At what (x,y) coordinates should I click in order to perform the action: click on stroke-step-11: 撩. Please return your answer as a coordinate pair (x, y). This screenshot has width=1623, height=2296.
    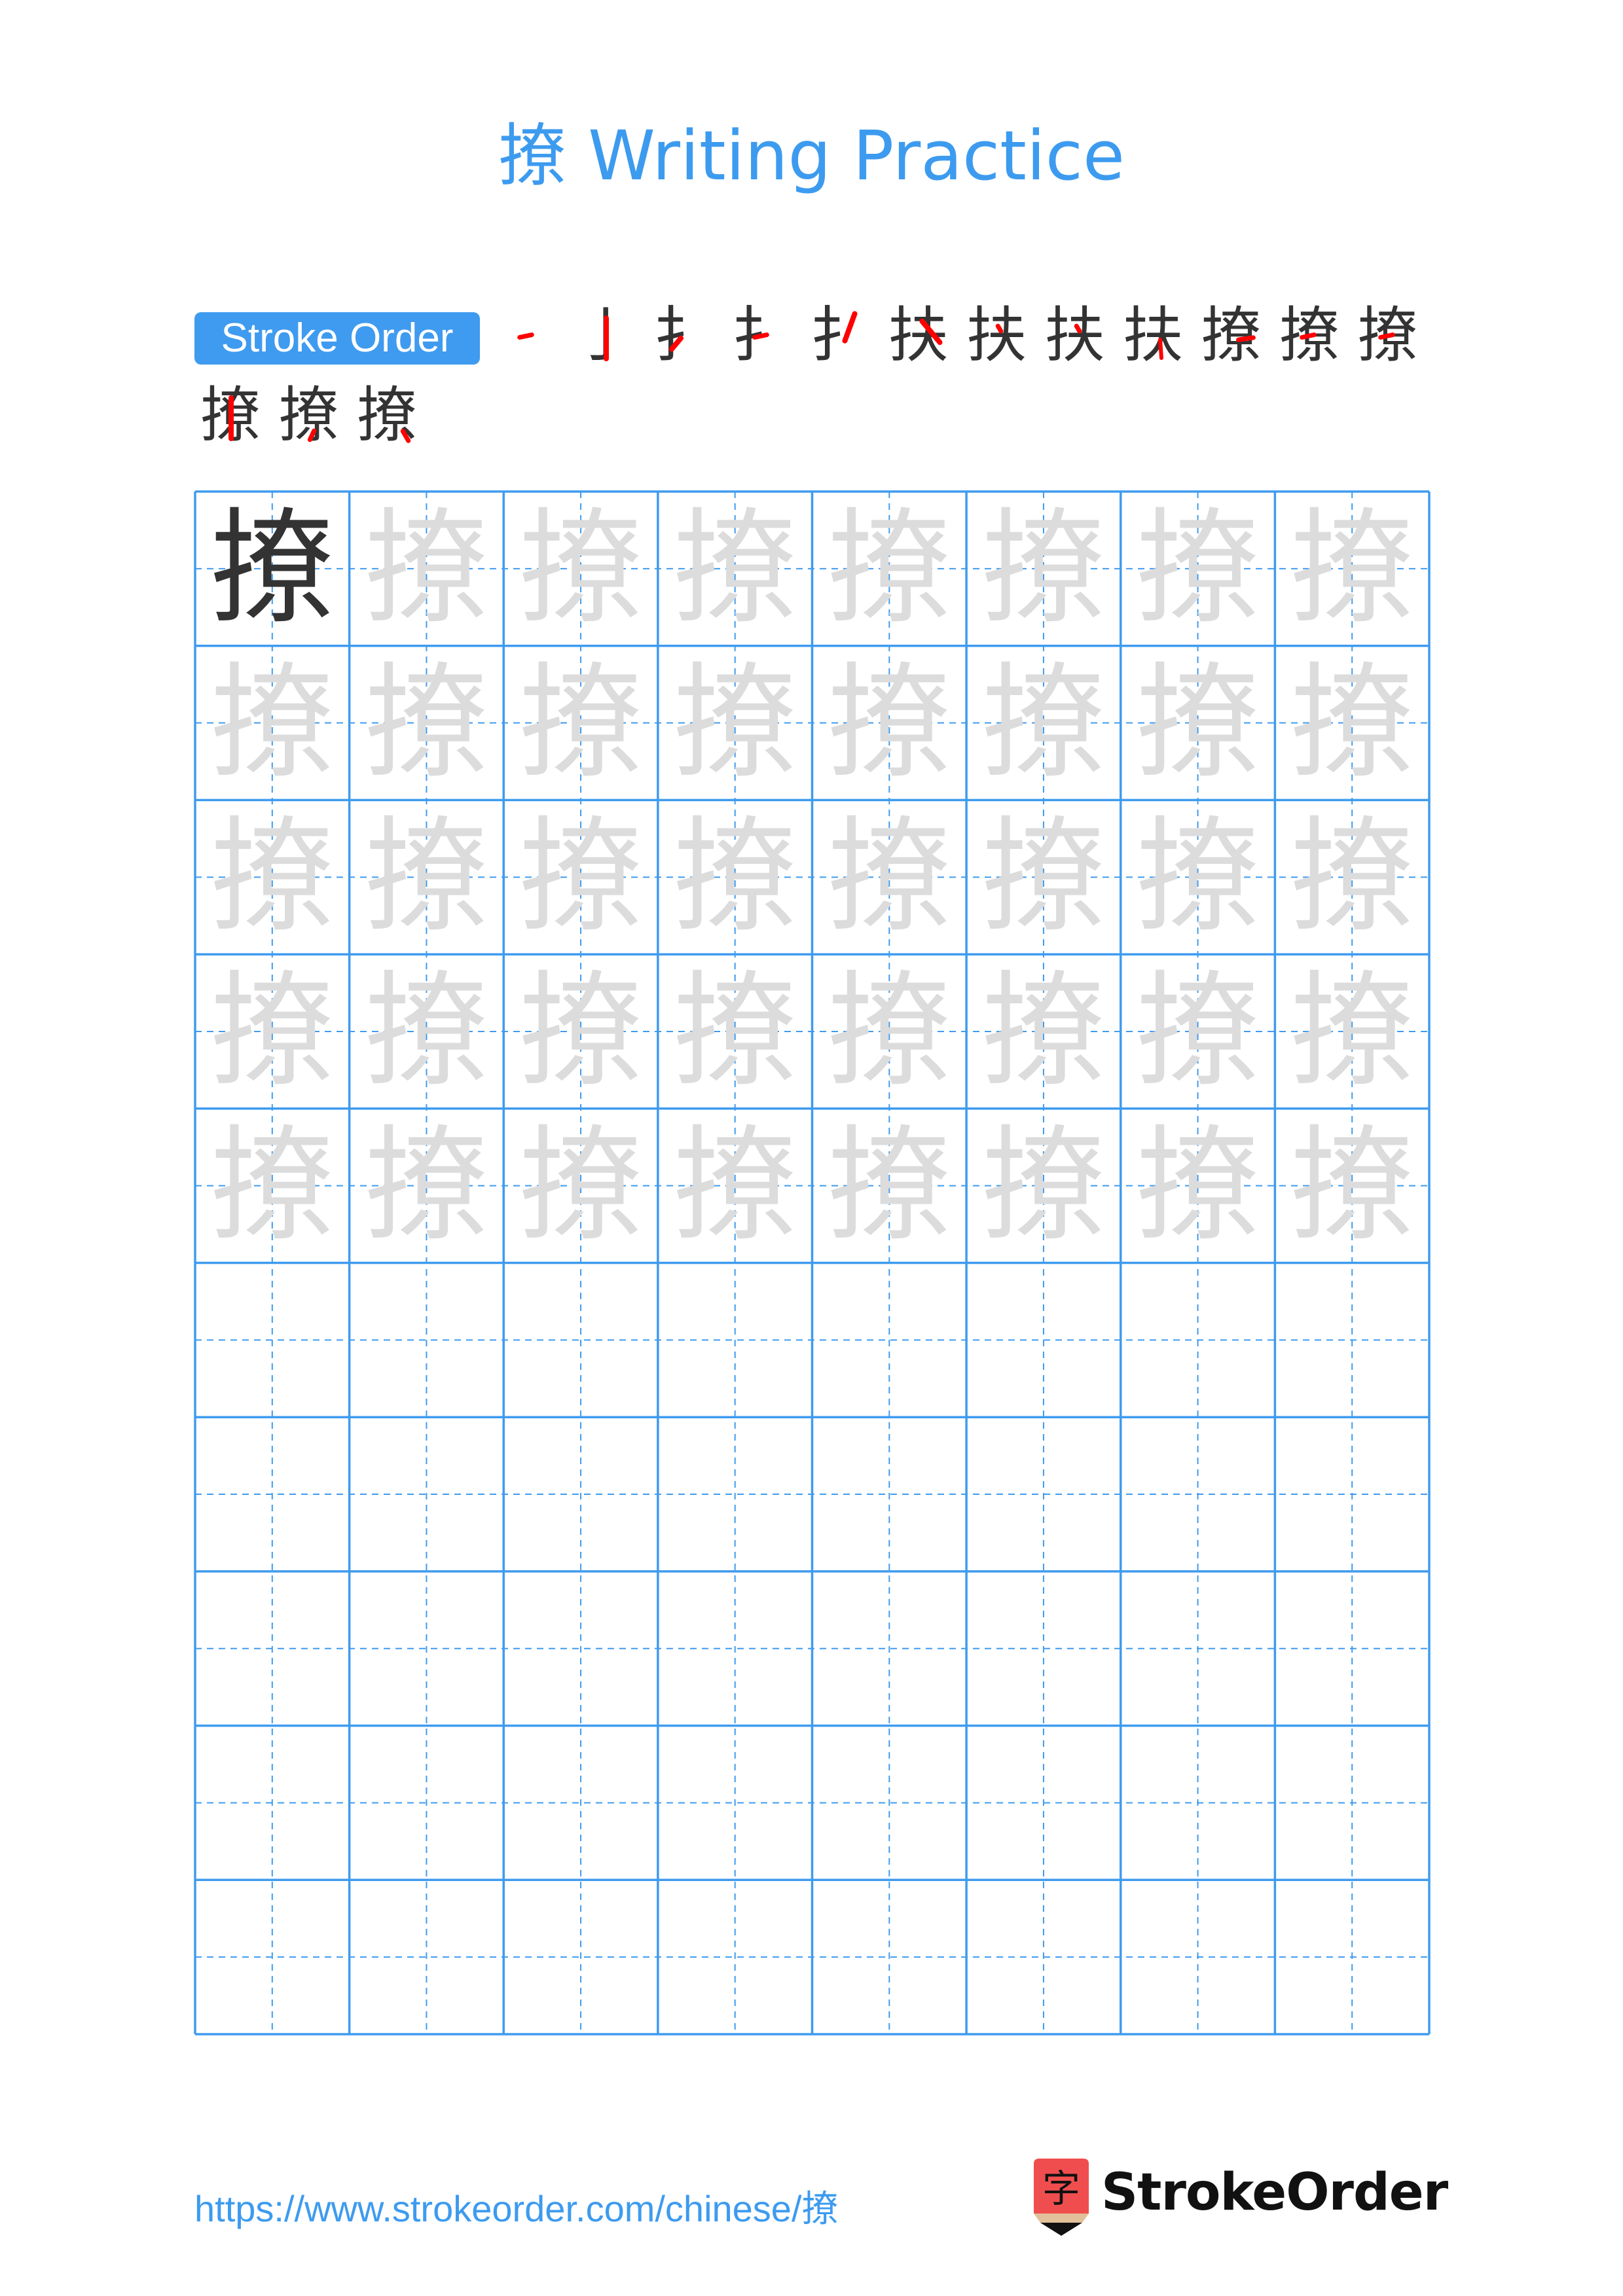
    Looking at the image, I should click on (1309, 336).